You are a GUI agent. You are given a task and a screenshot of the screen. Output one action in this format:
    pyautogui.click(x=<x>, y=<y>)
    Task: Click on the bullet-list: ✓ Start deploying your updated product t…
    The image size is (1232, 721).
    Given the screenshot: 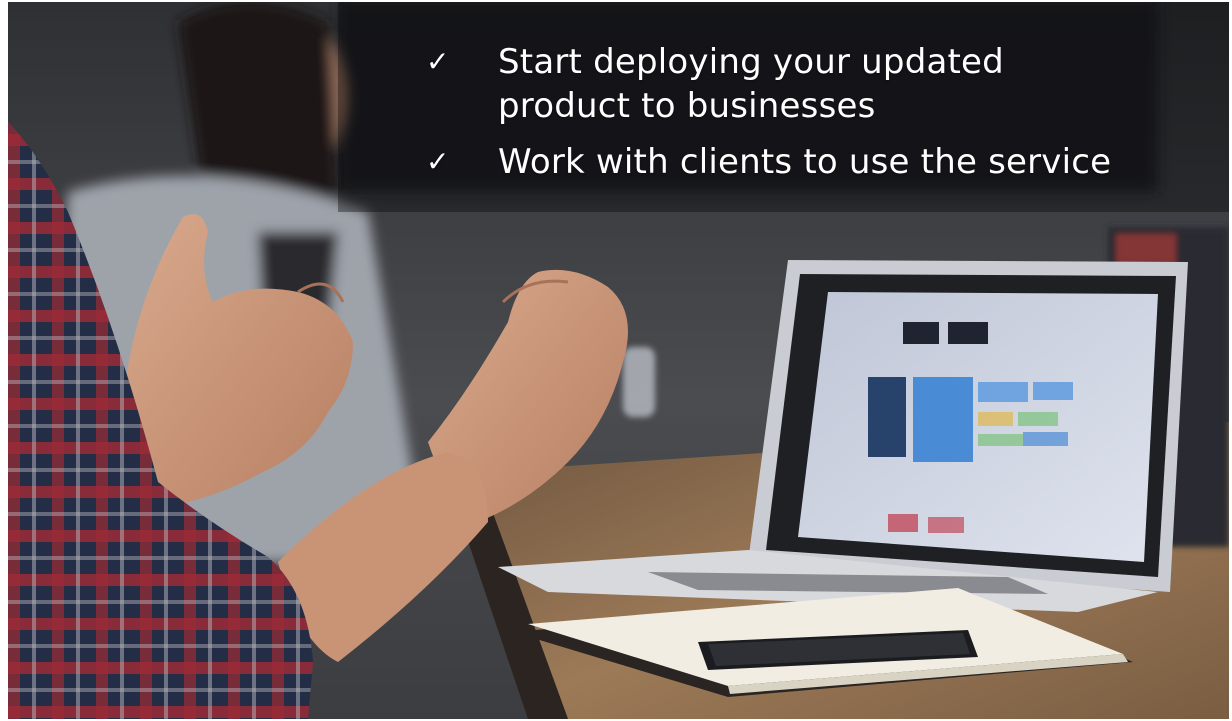 What is the action you would take?
    pyautogui.click(x=800, y=118)
    